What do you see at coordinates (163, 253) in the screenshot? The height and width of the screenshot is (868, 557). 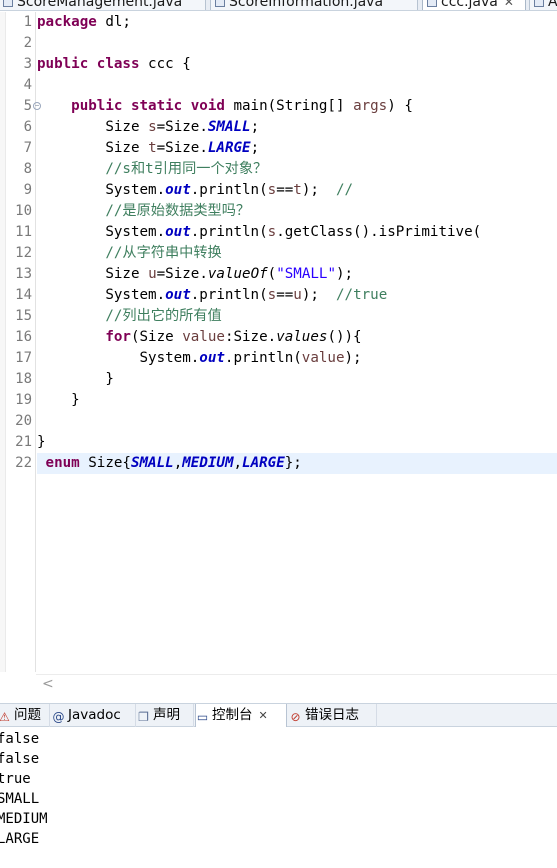 I see `comment: //从字符串中转换` at bounding box center [163, 253].